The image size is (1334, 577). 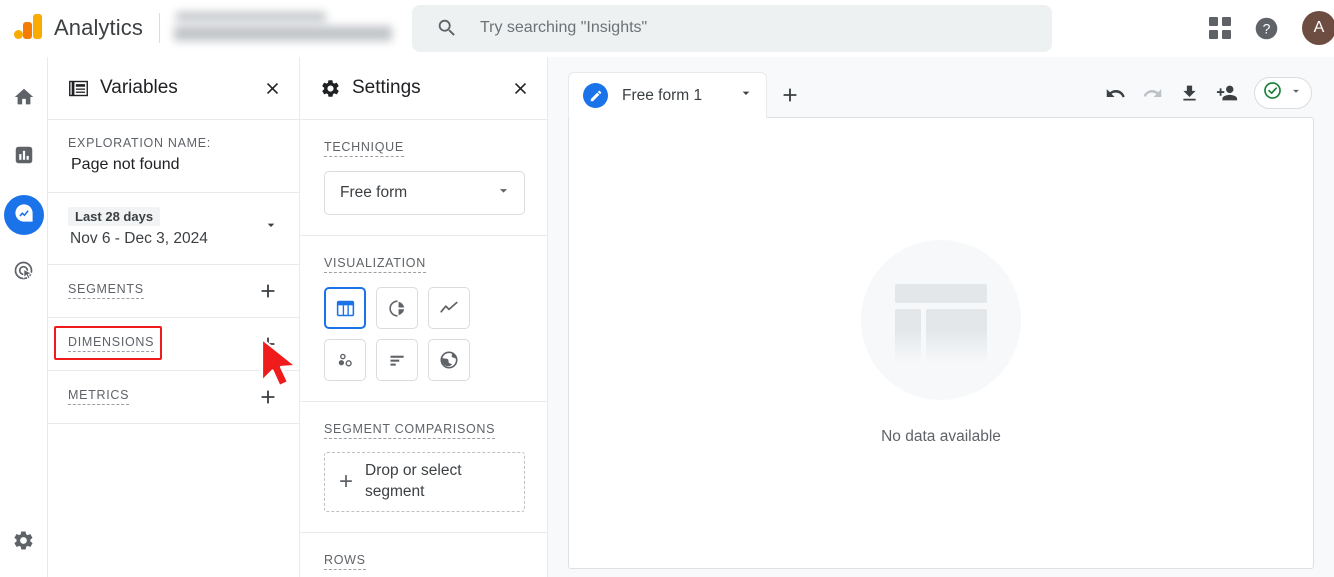 I want to click on settings-panel-title: Settings, so click(x=386, y=87).